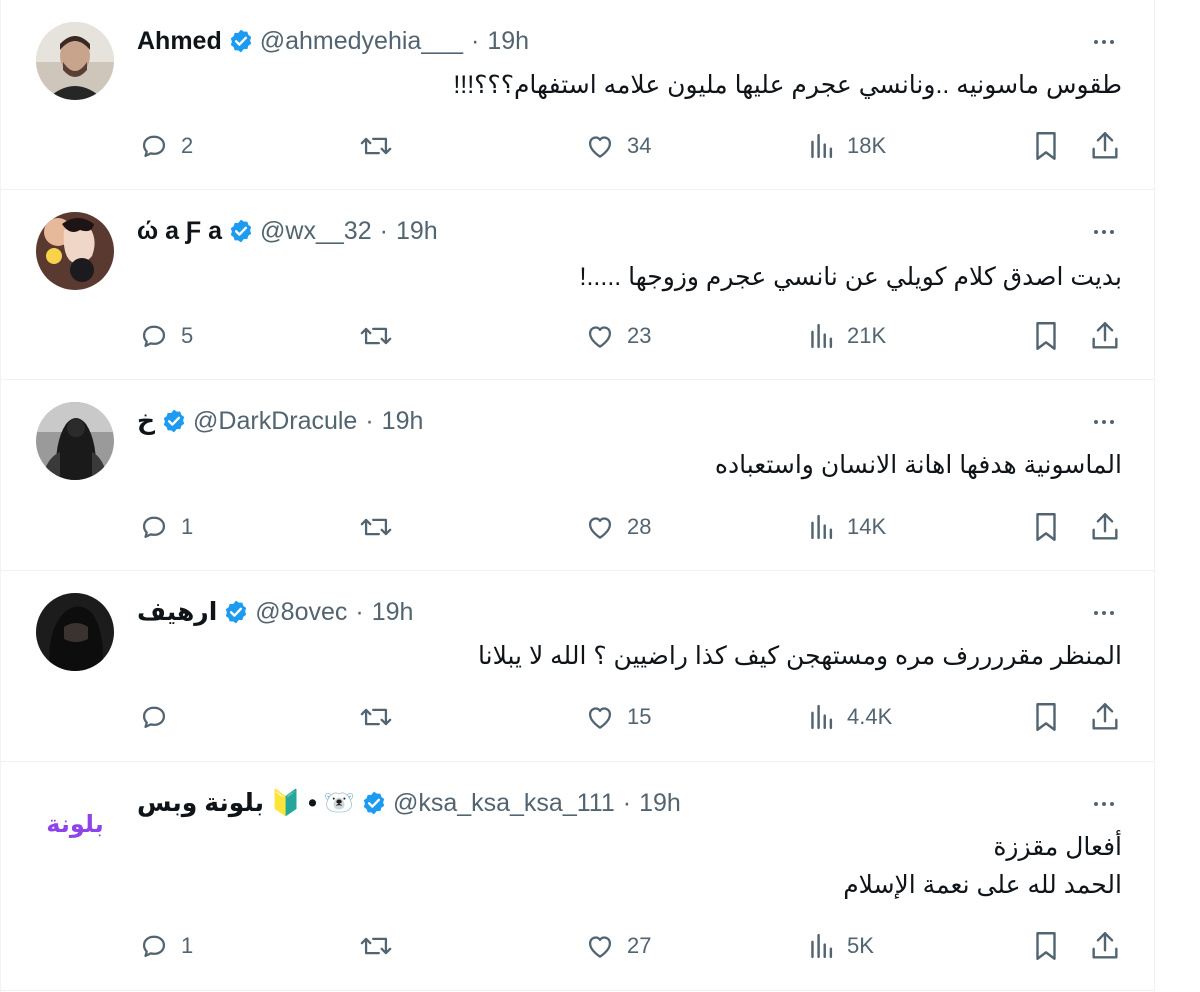  I want to click on display-name: بلونة وبس, so click(200, 803).